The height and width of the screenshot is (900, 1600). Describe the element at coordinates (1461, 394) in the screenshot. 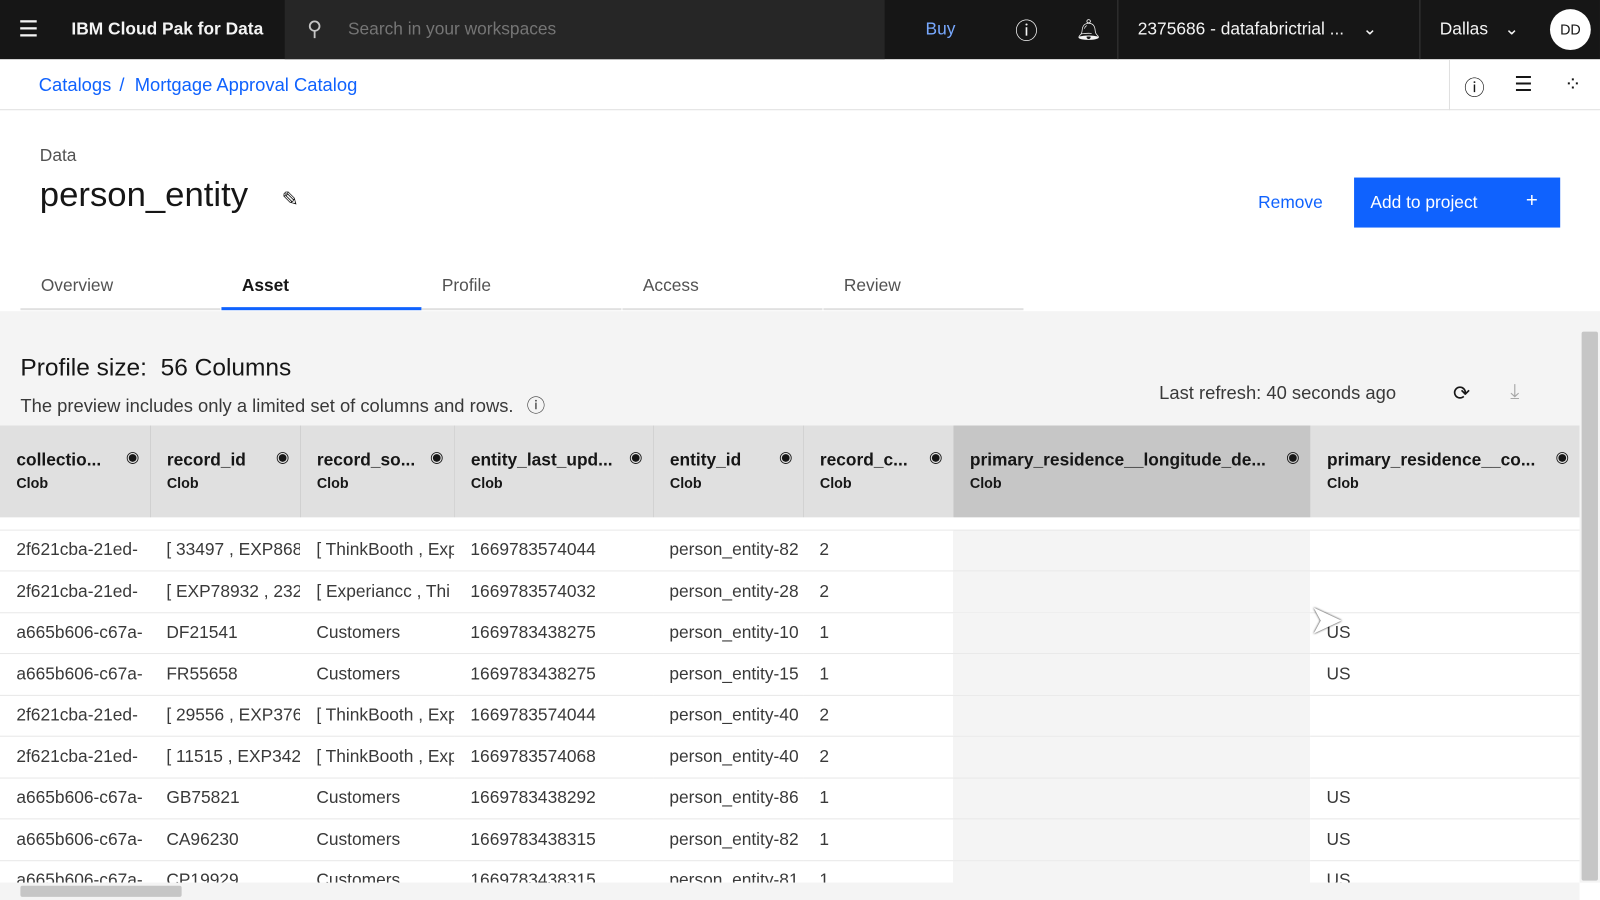

I see `refresh-icon: ⟳` at that location.